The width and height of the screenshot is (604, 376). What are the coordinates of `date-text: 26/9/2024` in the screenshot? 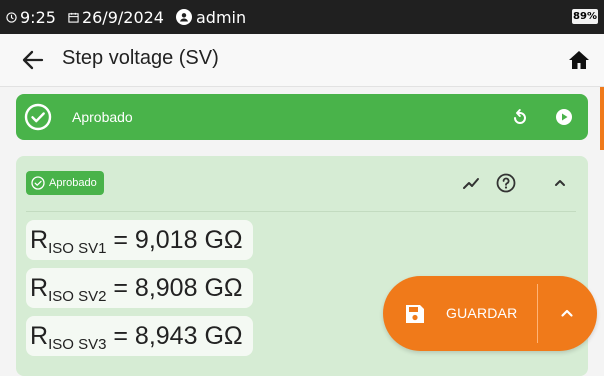 It's located at (122, 17).